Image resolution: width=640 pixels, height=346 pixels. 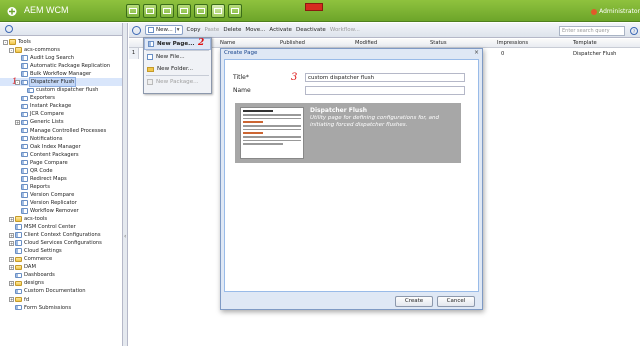 I want to click on tree-item: Redirect Maps, so click(x=61, y=179).